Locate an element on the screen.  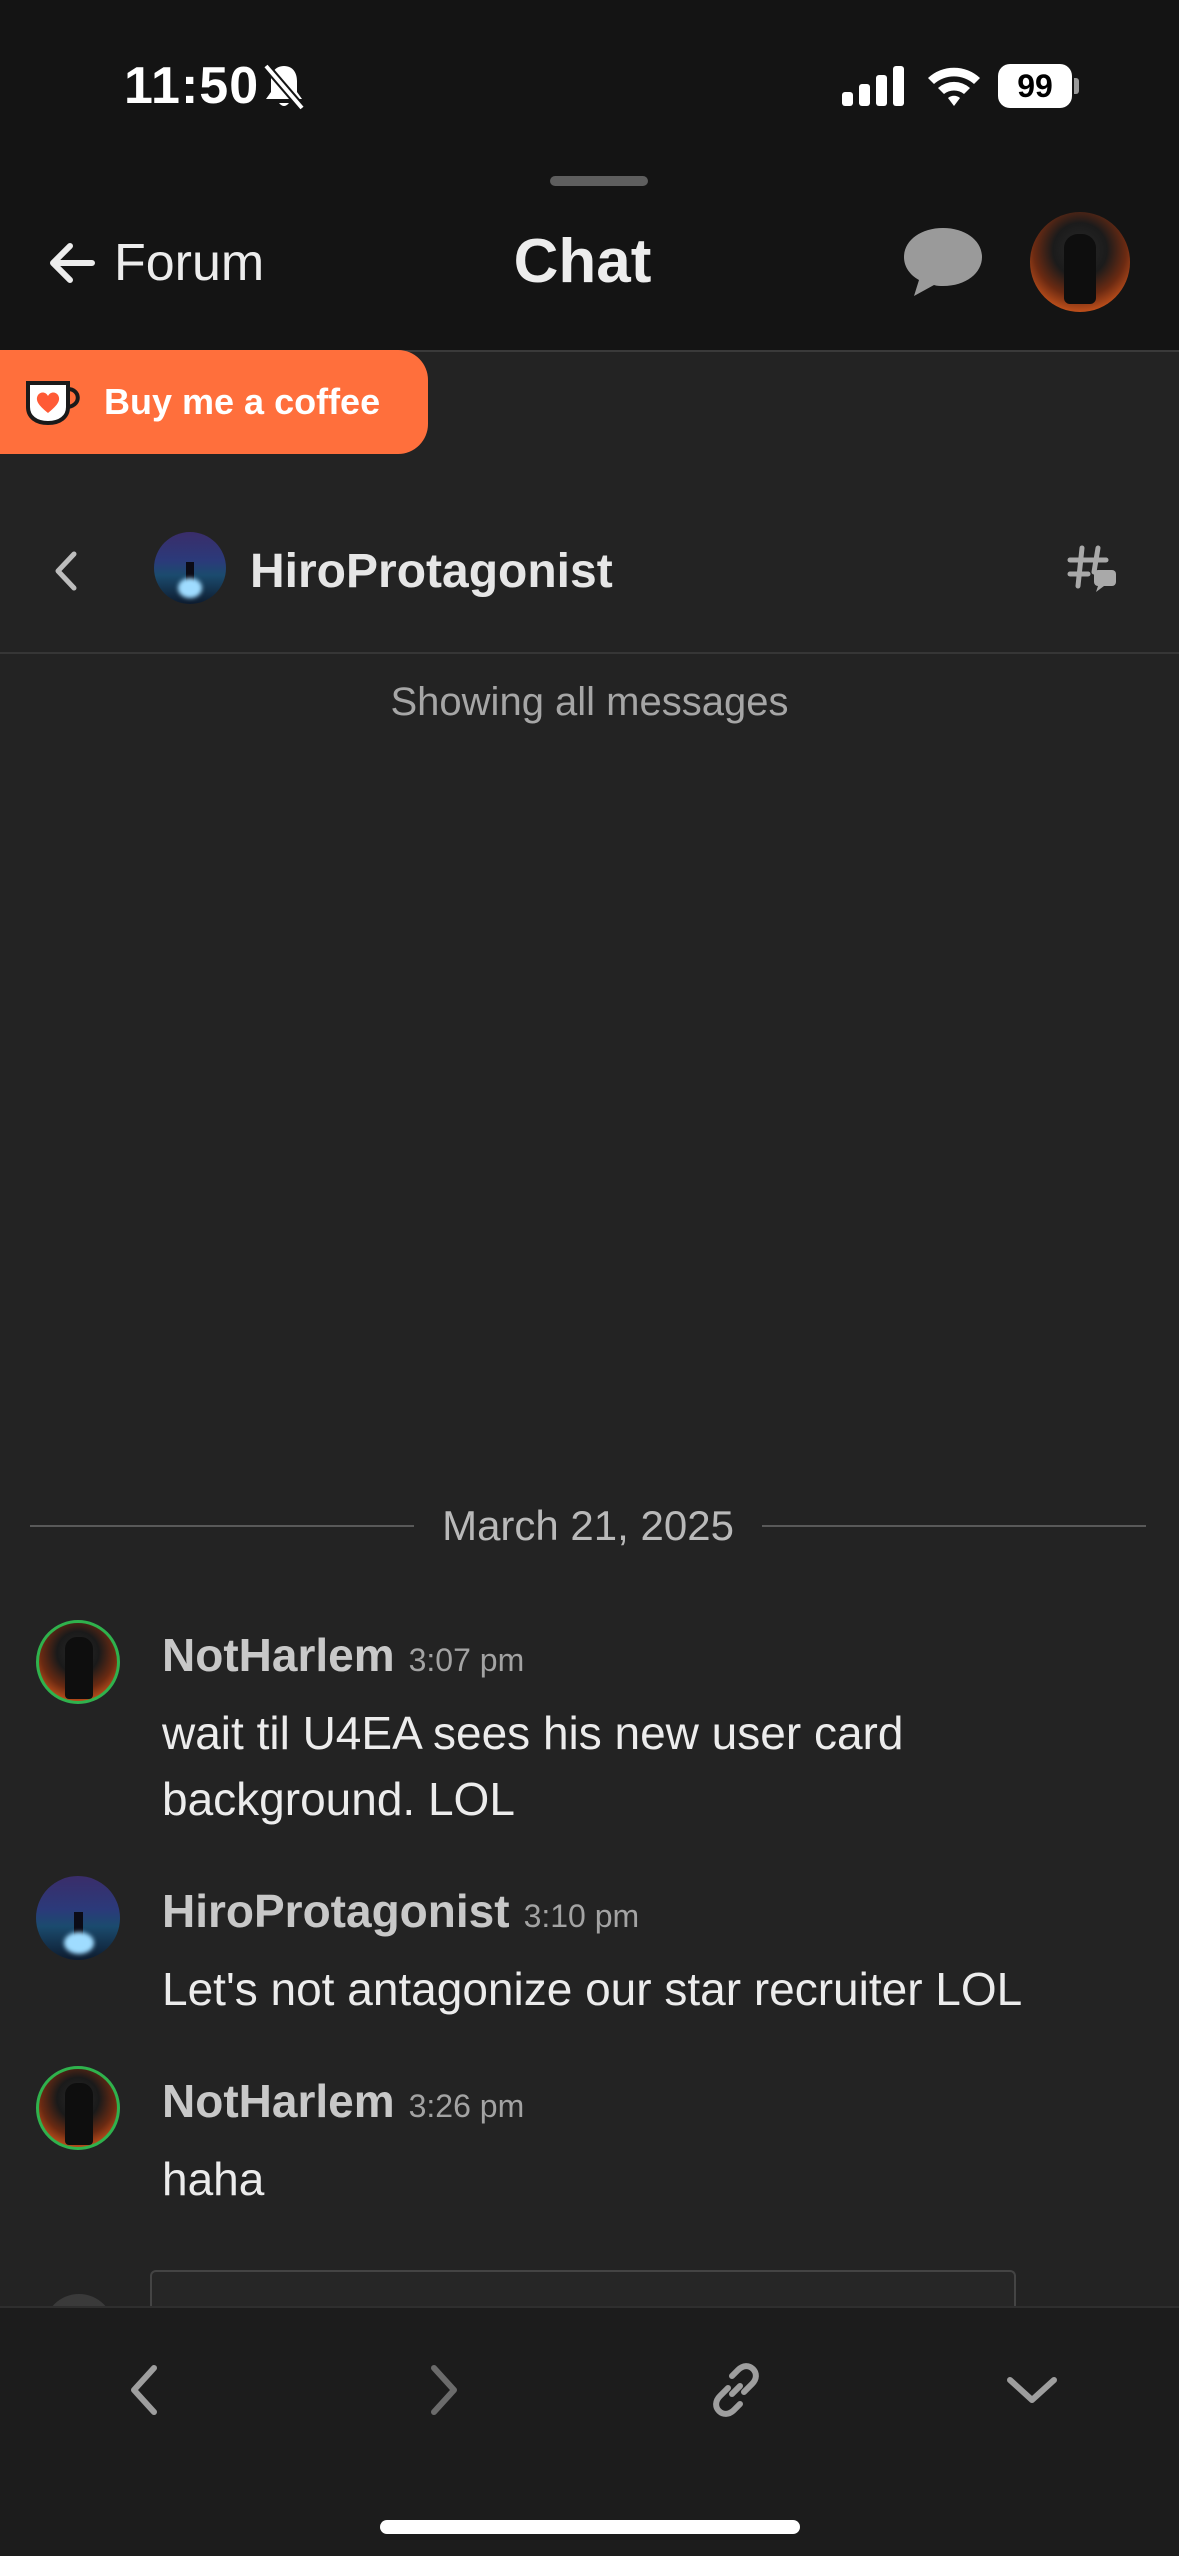
channel-bar: HiroProtagonist is located at coordinates (589, 554).